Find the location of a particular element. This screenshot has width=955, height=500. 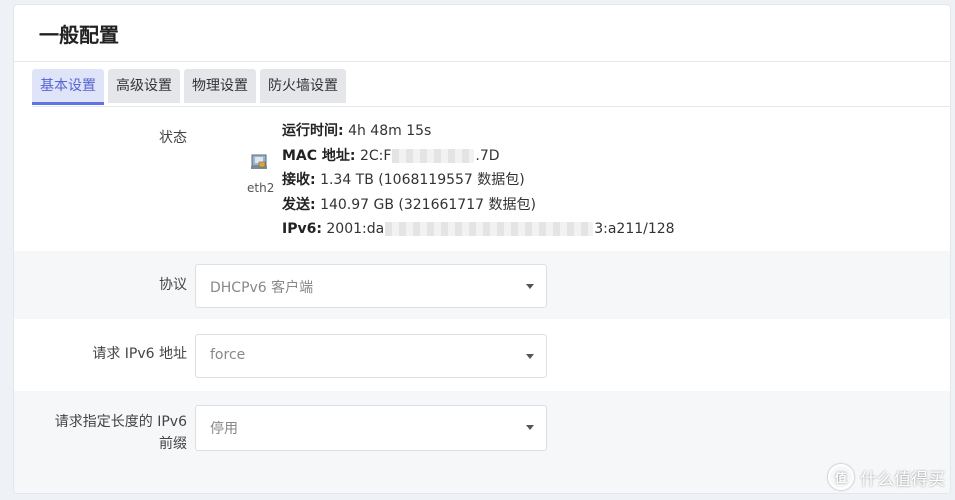

title-divider is located at coordinates (482, 61).